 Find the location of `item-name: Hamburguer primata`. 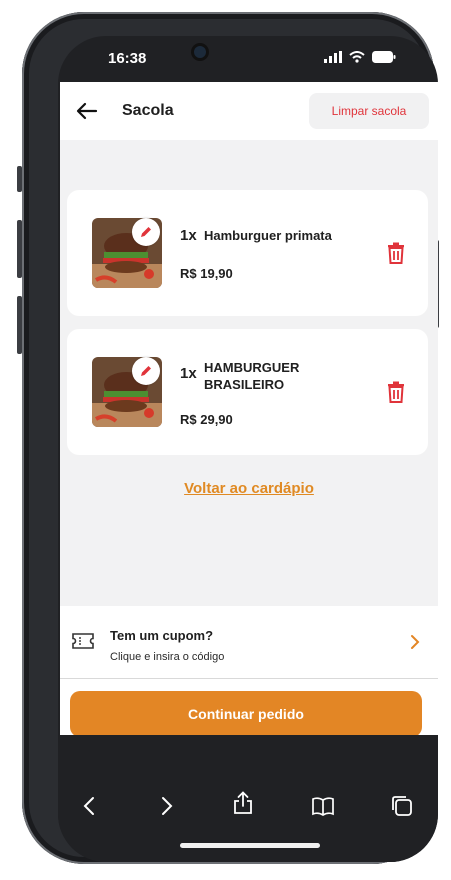

item-name: Hamburguer primata is located at coordinates (268, 235).